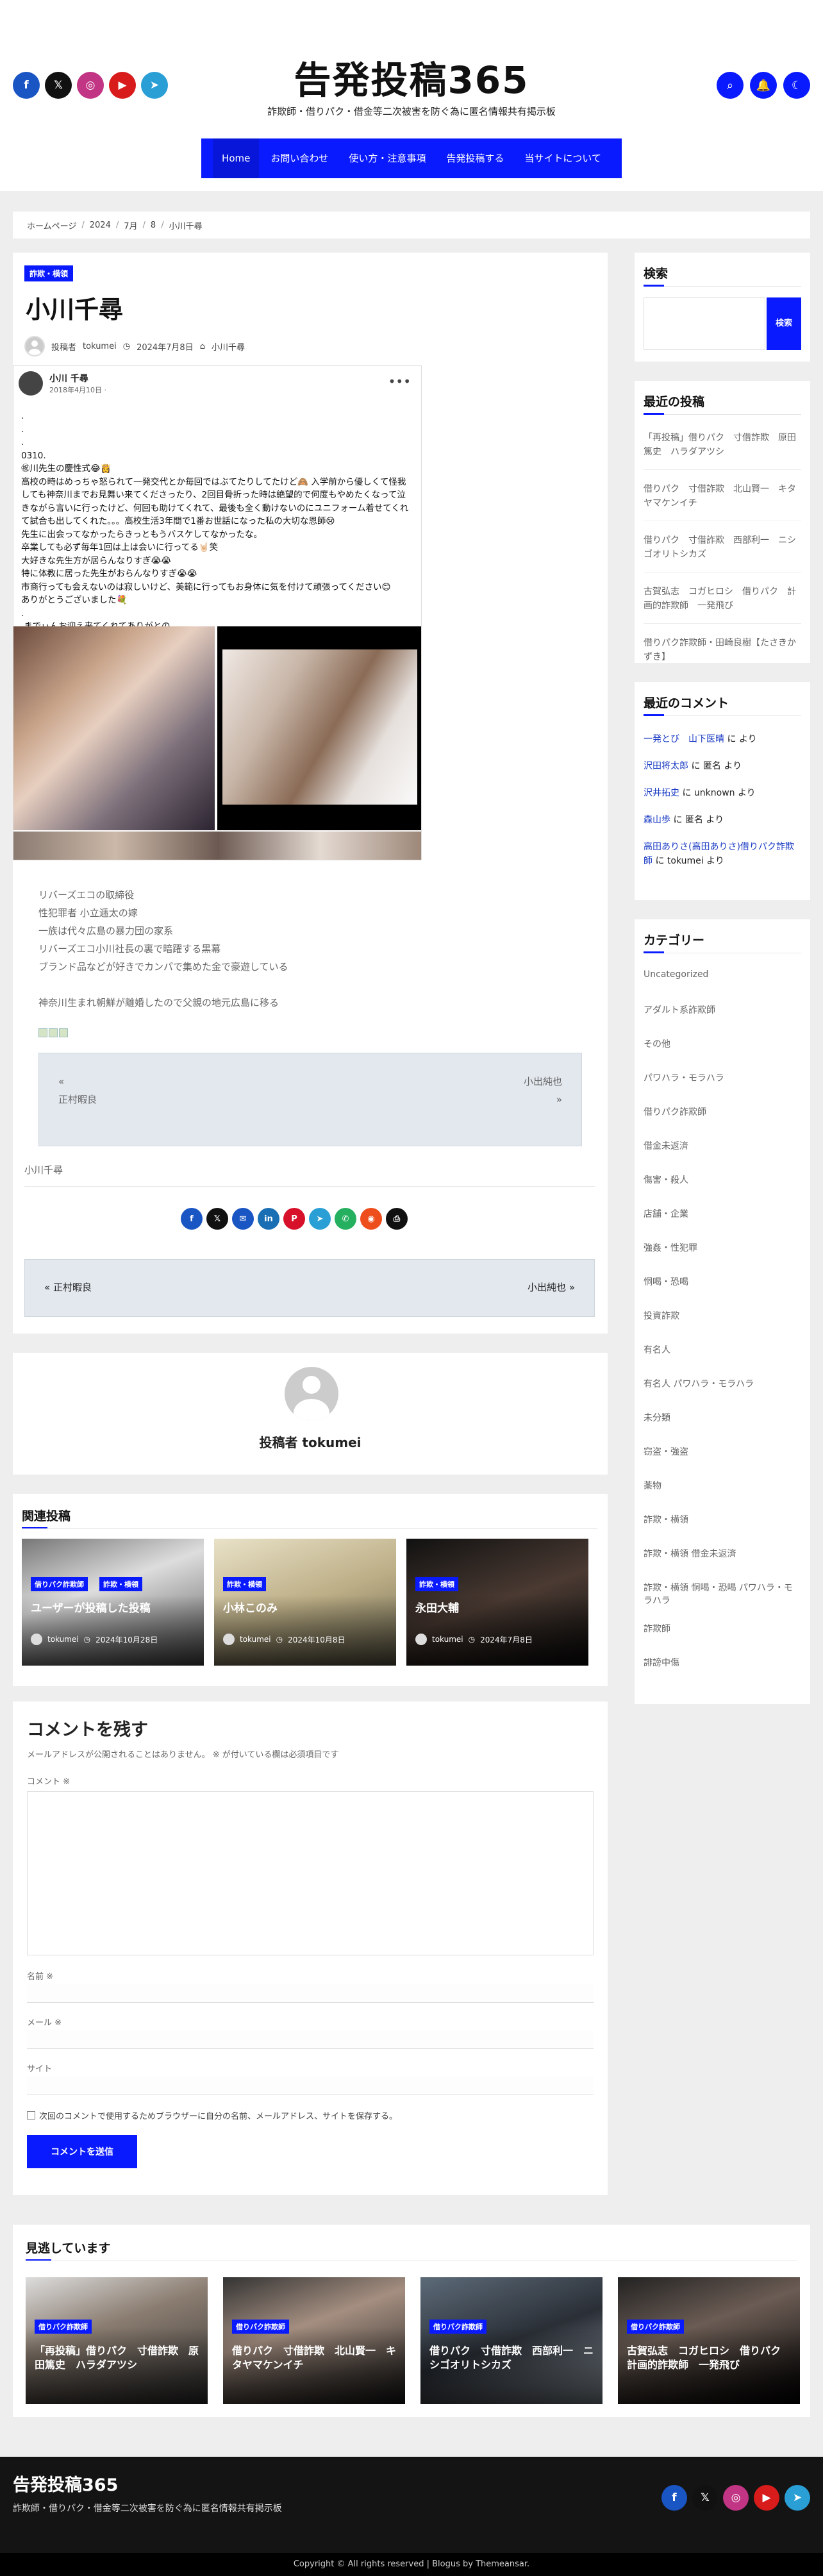  I want to click on related-card: 詐欺・横領 永田大輔 tokumei ◷ 2024年7月8日, so click(497, 1602).